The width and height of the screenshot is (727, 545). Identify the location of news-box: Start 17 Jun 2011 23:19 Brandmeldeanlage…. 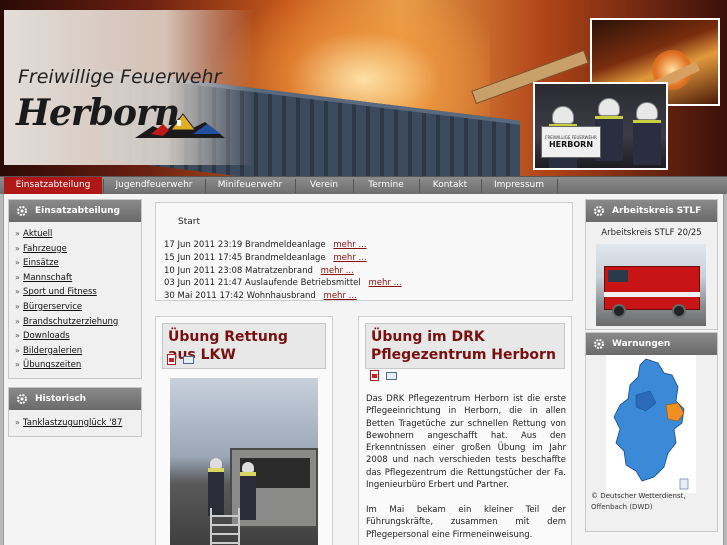
(364, 251).